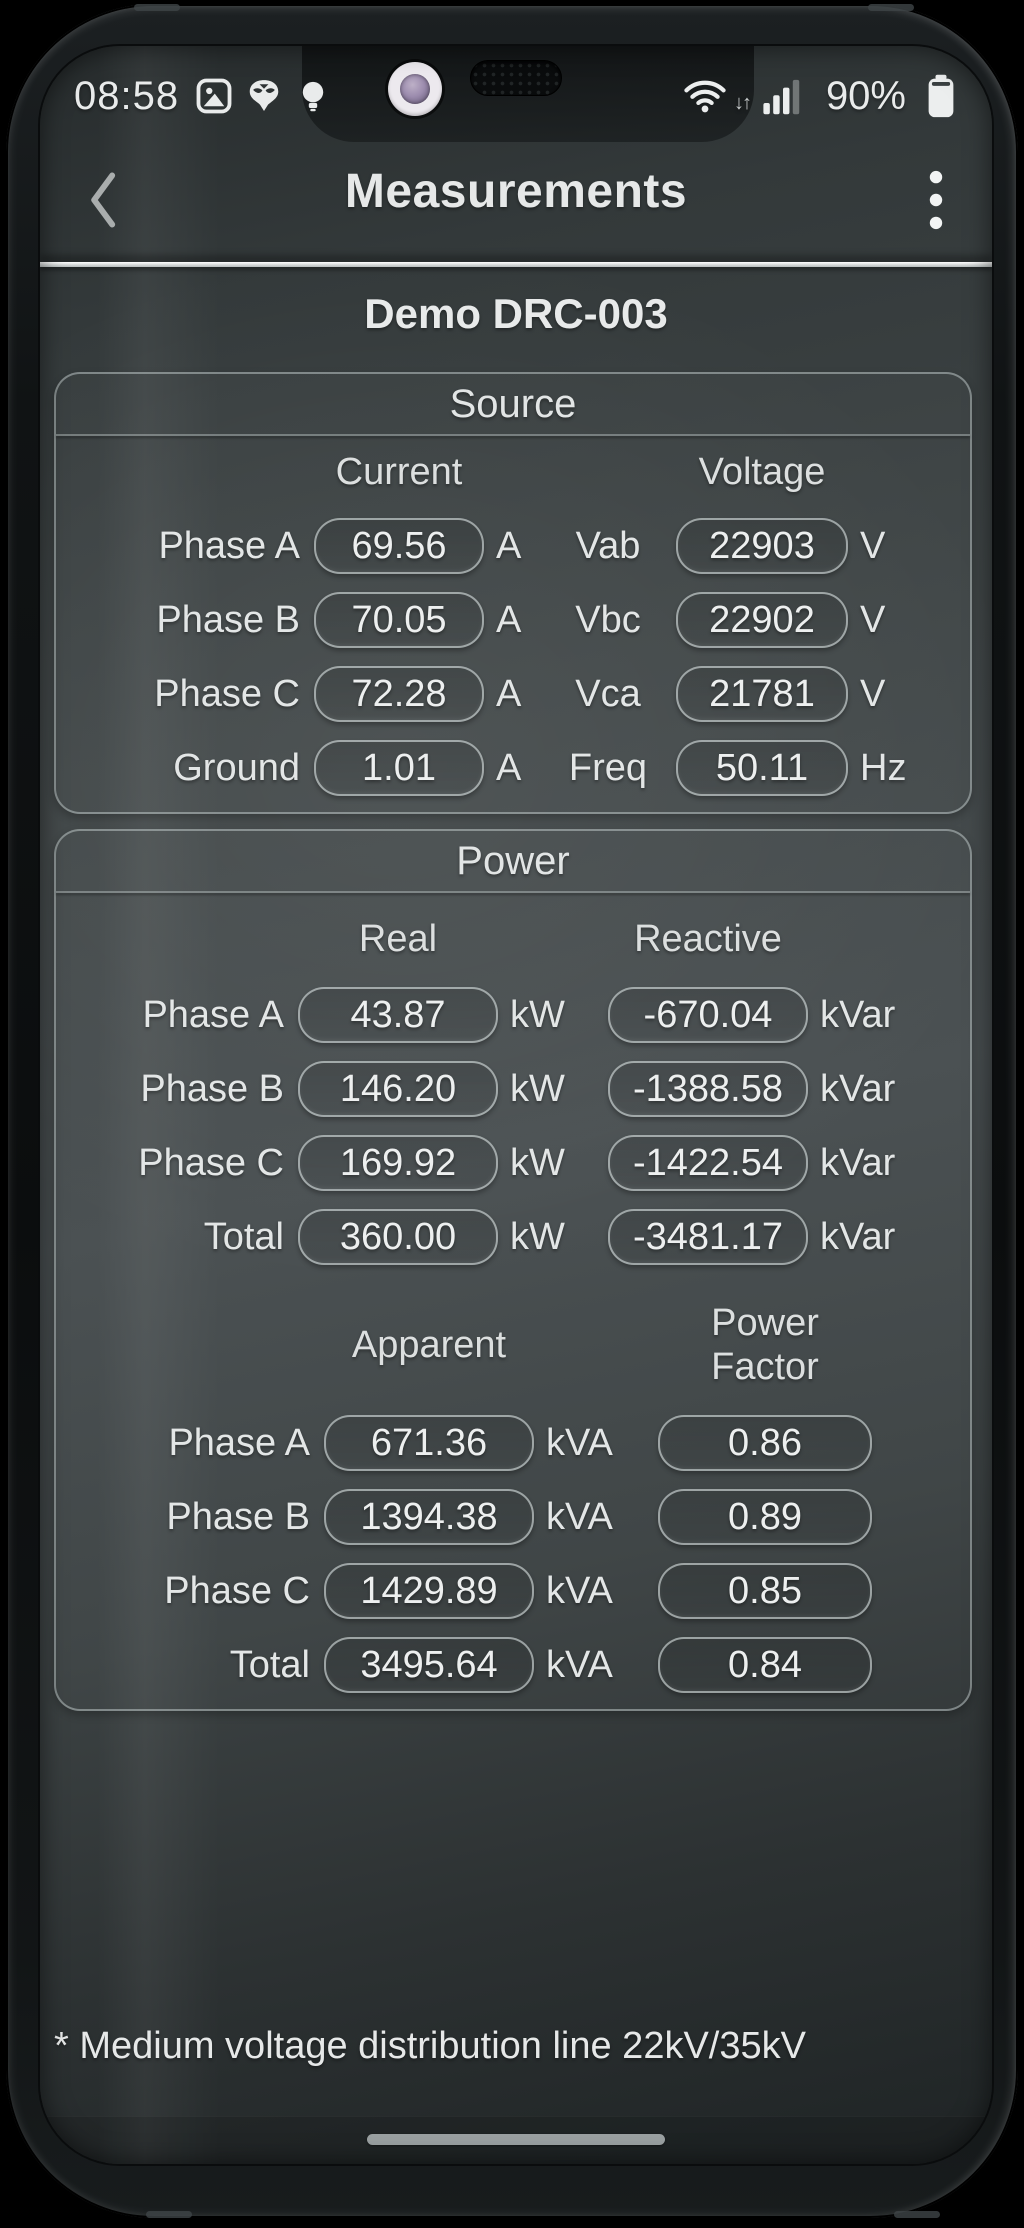 The image size is (1024, 2228). I want to click on table-row: Phase C 1429.89 kVA 0.85, so click(513, 1591).